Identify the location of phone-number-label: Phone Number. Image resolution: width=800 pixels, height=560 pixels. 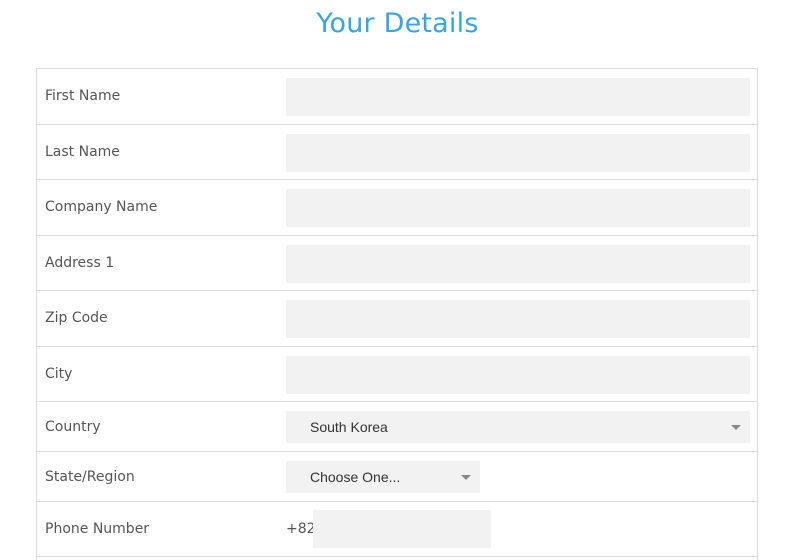
(97, 529).